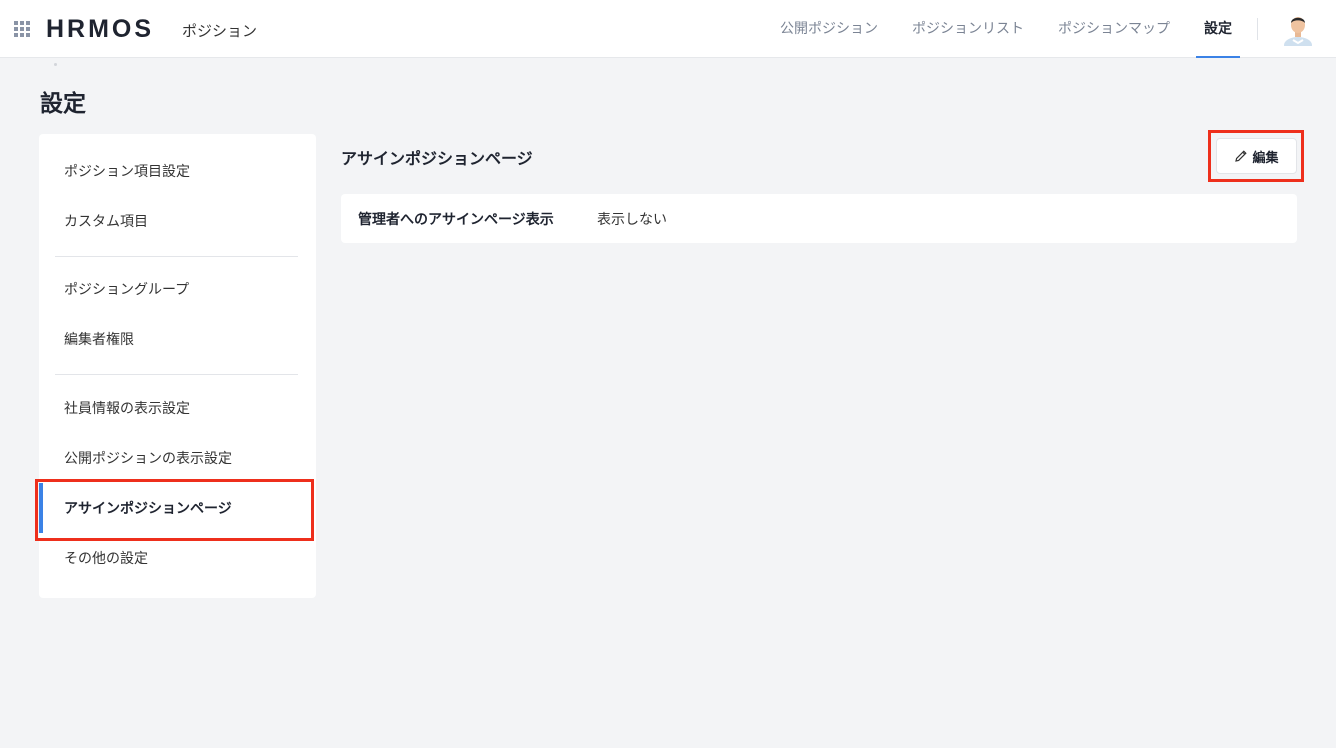 Image resolution: width=1336 pixels, height=748 pixels. Describe the element at coordinates (1265, 158) in the screenshot. I see `edit-button-label: 編集` at that location.